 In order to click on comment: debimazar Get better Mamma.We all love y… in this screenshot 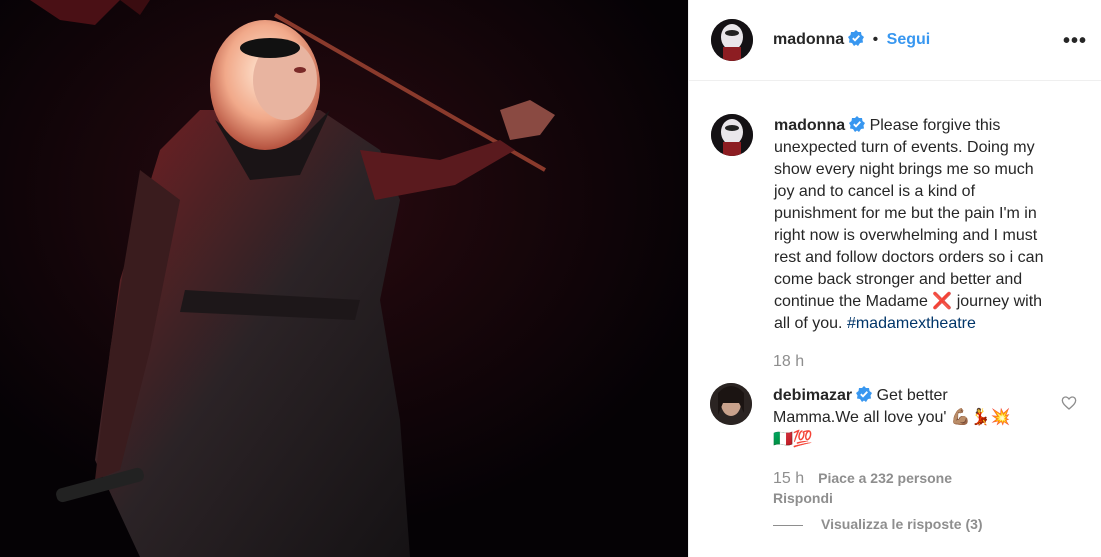, I will do `click(913, 418)`.